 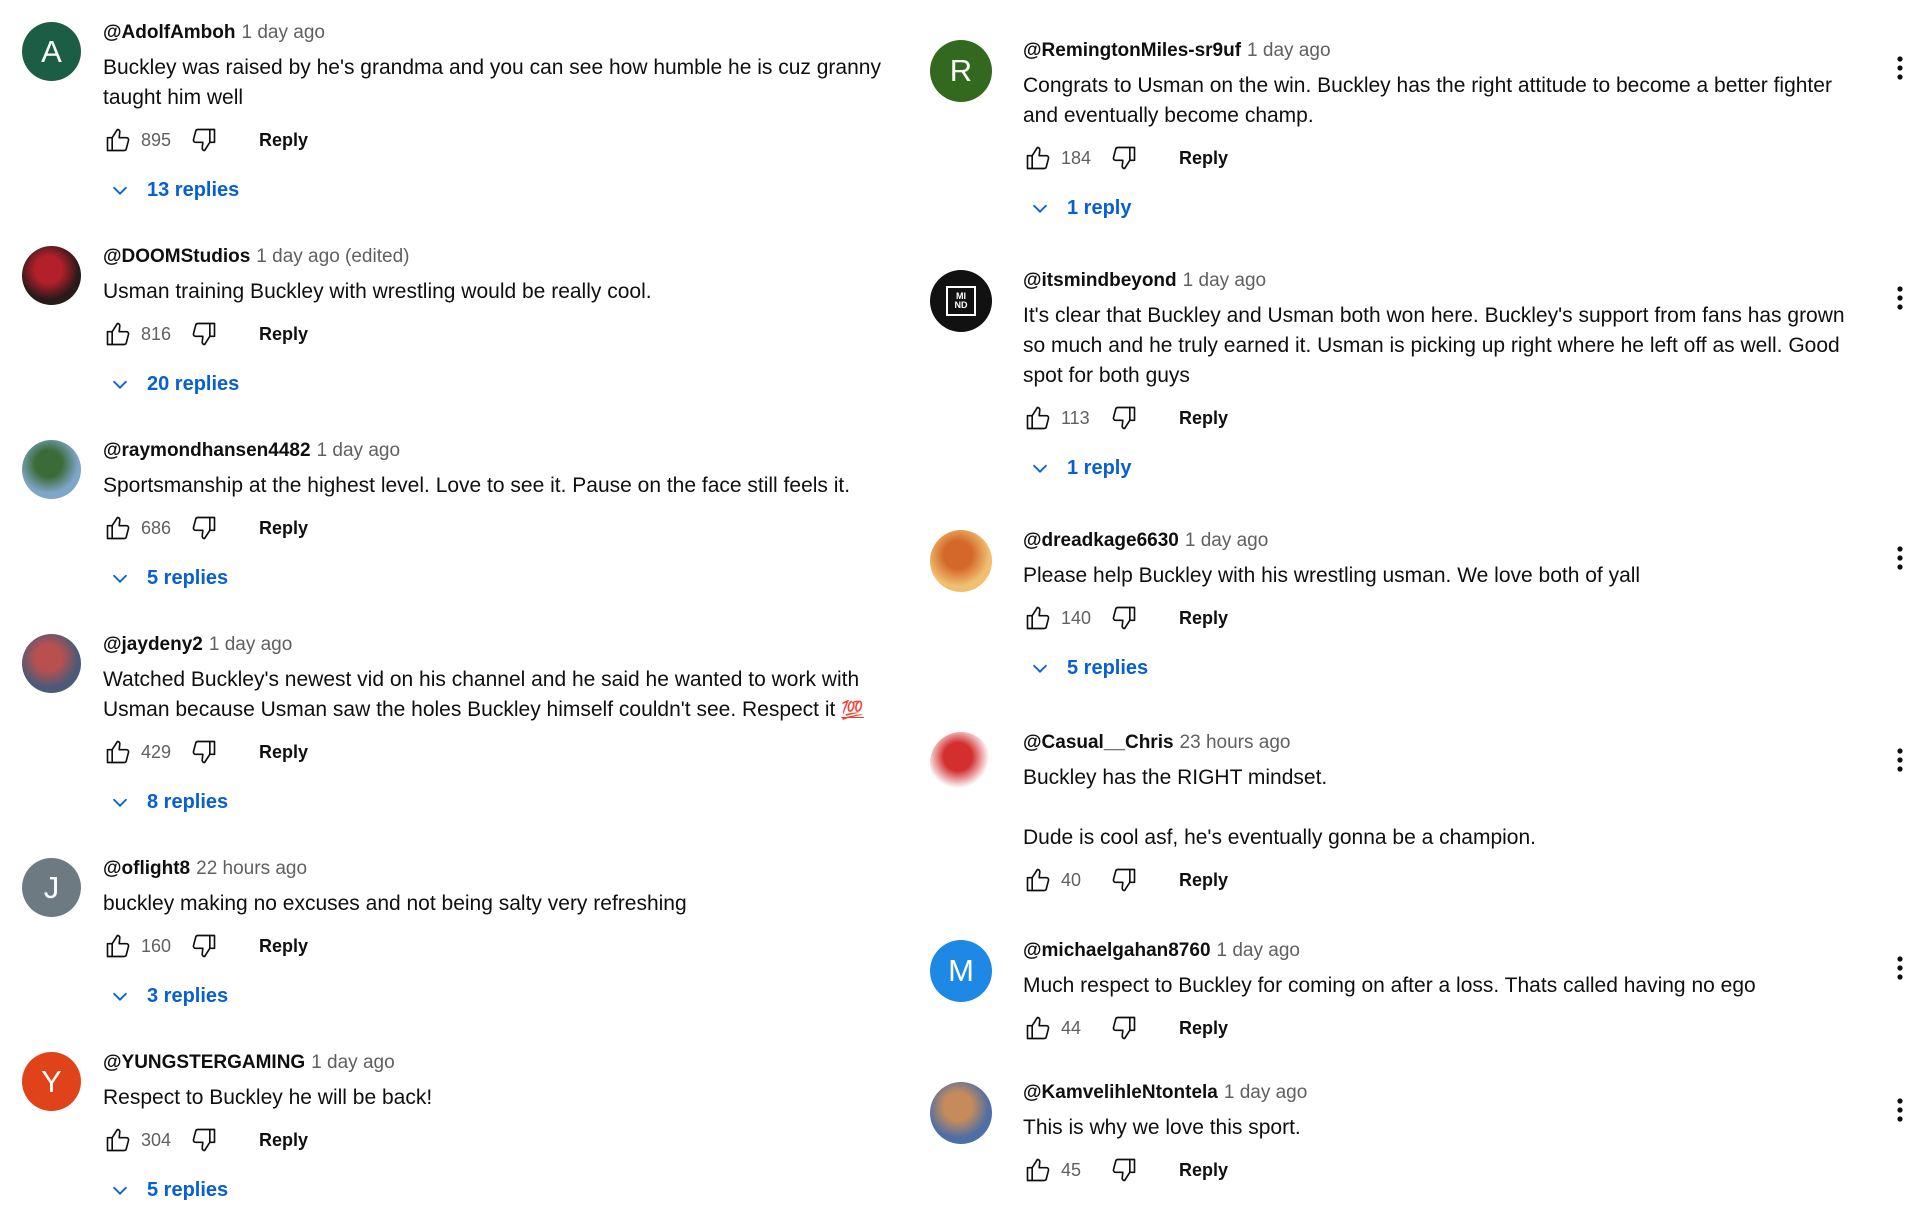 What do you see at coordinates (1132, 50) in the screenshot?
I see `author-name: @RemingtonMiles-sr9uf` at bounding box center [1132, 50].